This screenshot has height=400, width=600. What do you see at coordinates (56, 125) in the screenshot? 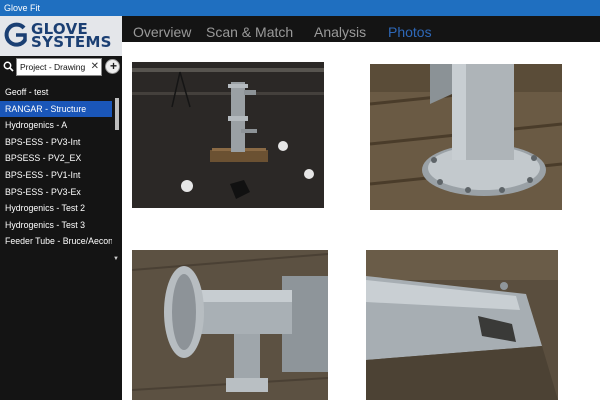
I see `project-list-item: Hydrogenics - A` at bounding box center [56, 125].